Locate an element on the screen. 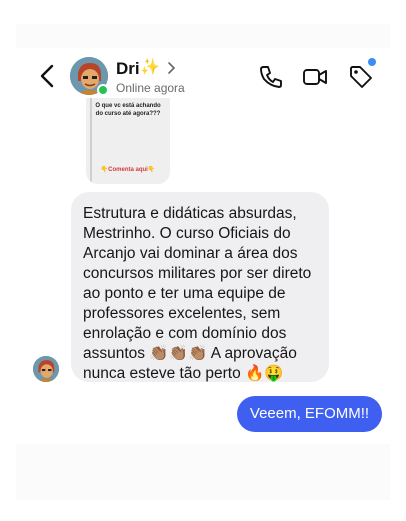 The height and width of the screenshot is (521, 406). phone-icon is located at coordinates (271, 77).